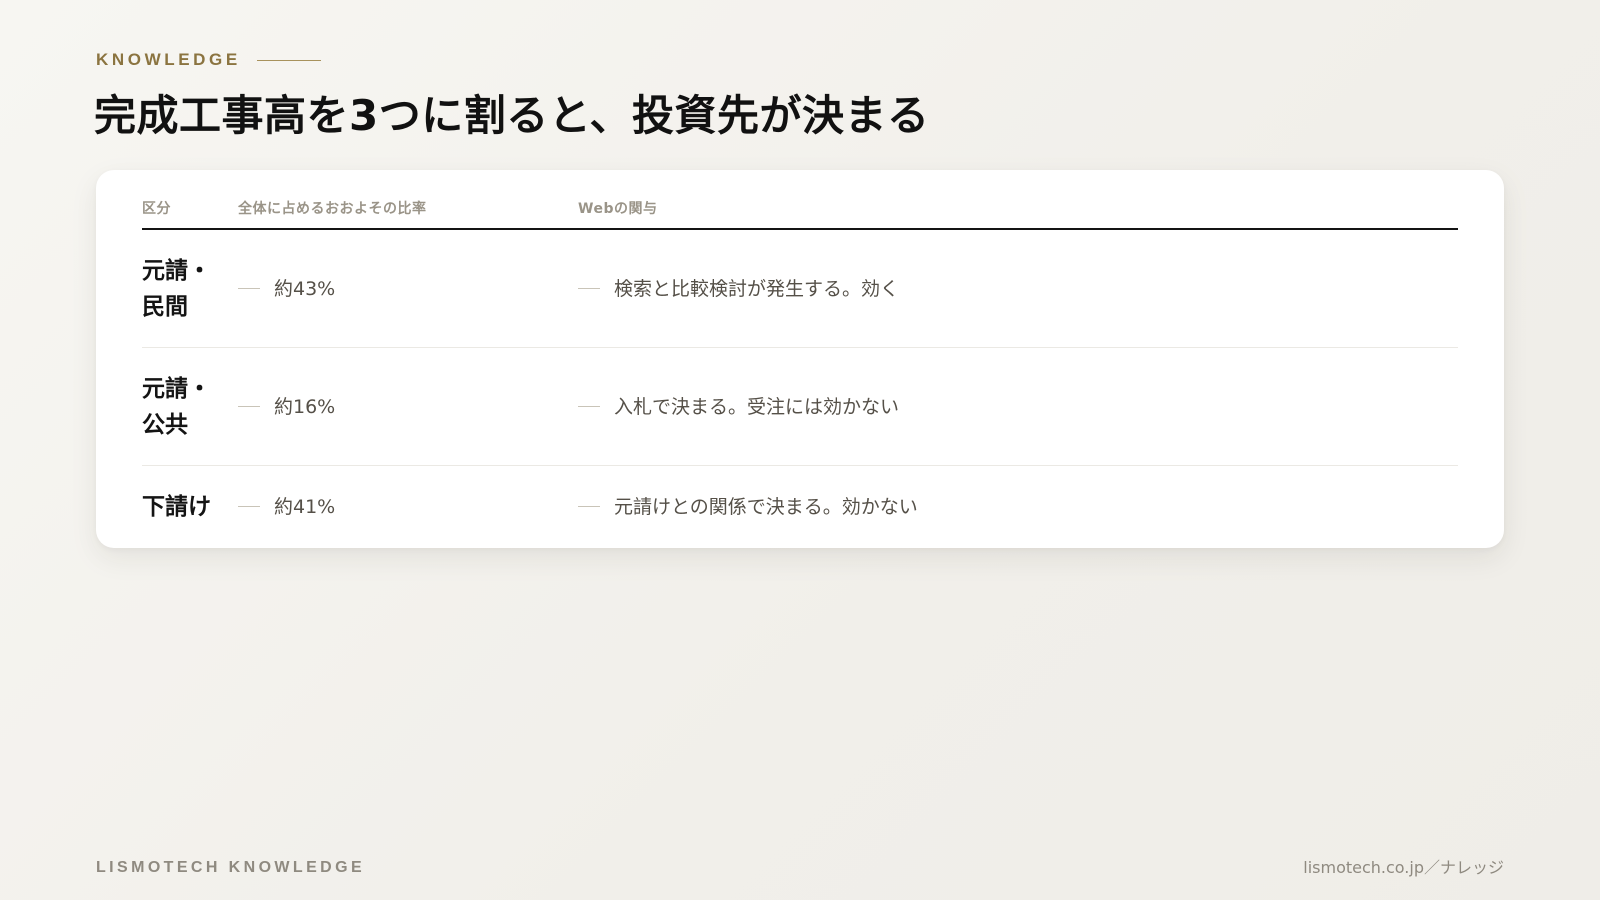 The height and width of the screenshot is (900, 1600). I want to click on row-category: 元請・ 民間, so click(176, 288).